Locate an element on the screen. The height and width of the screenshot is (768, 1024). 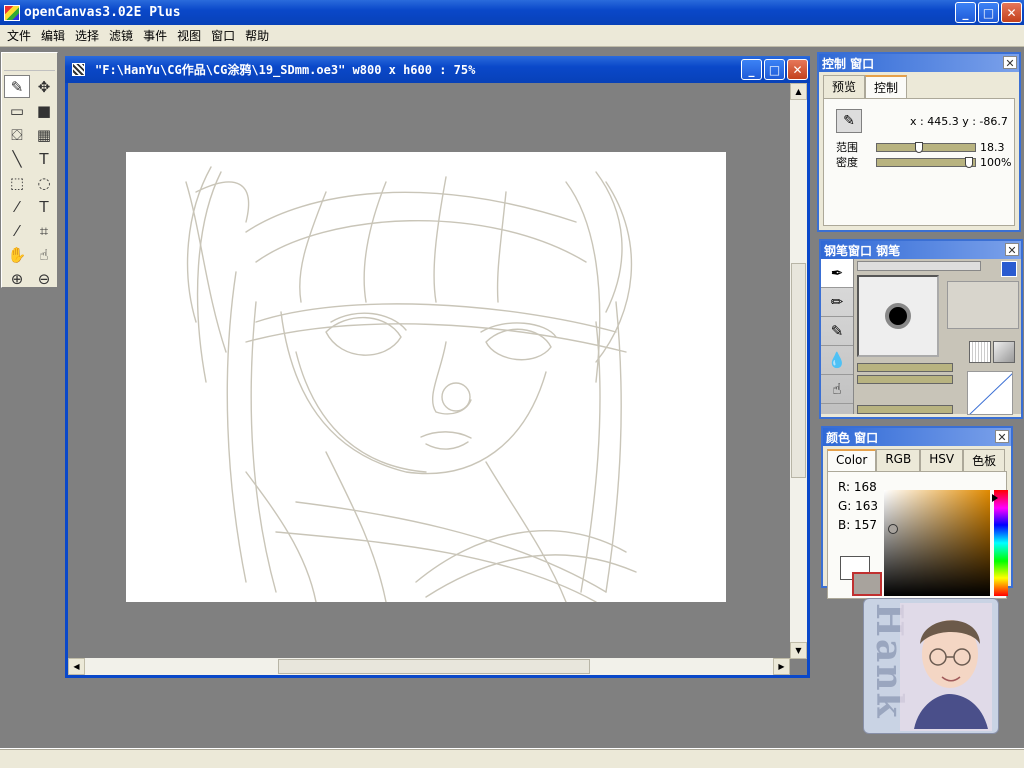
tab-rgb: RGB is located at coordinates (898, 460).